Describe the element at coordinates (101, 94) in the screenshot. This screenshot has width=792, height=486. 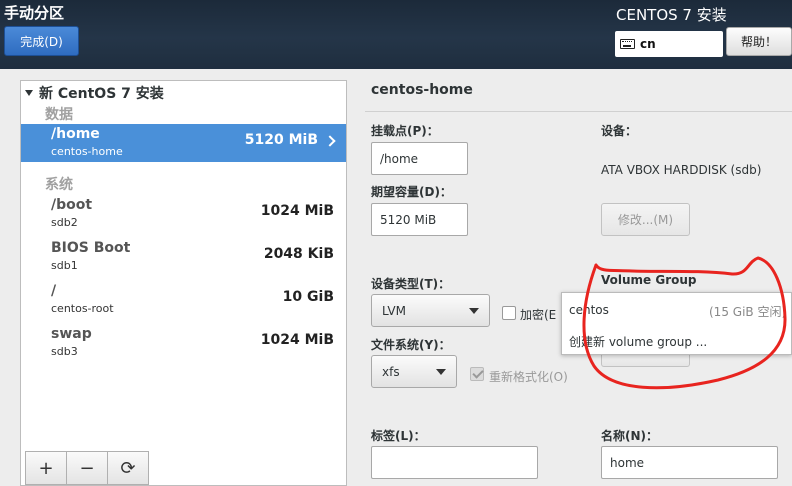
I see `tree-root-label: 新 CentOS 7 安装` at that location.